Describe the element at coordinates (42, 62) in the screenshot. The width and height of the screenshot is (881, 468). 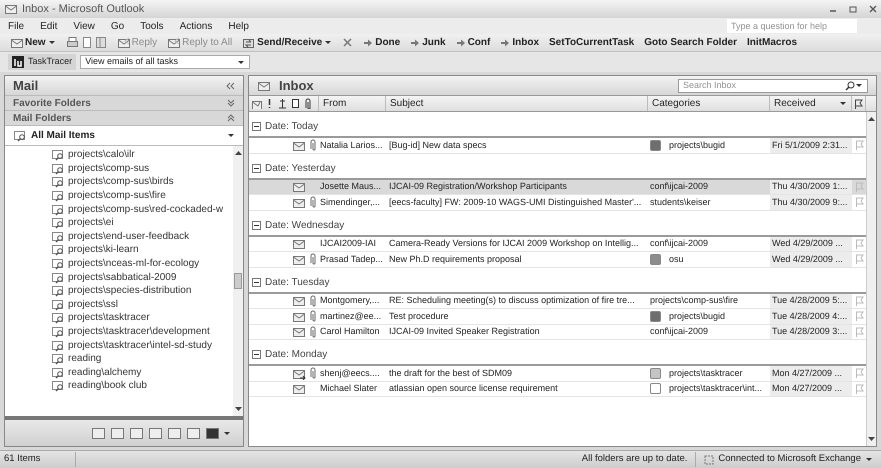
I see `tasktracer-button: TaskTracer` at that location.